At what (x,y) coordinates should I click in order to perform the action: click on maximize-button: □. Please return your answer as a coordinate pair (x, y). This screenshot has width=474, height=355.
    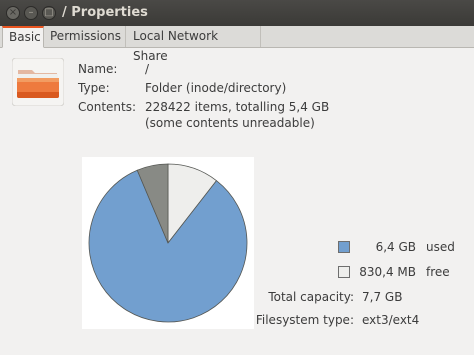
    Looking at the image, I should click on (49, 13).